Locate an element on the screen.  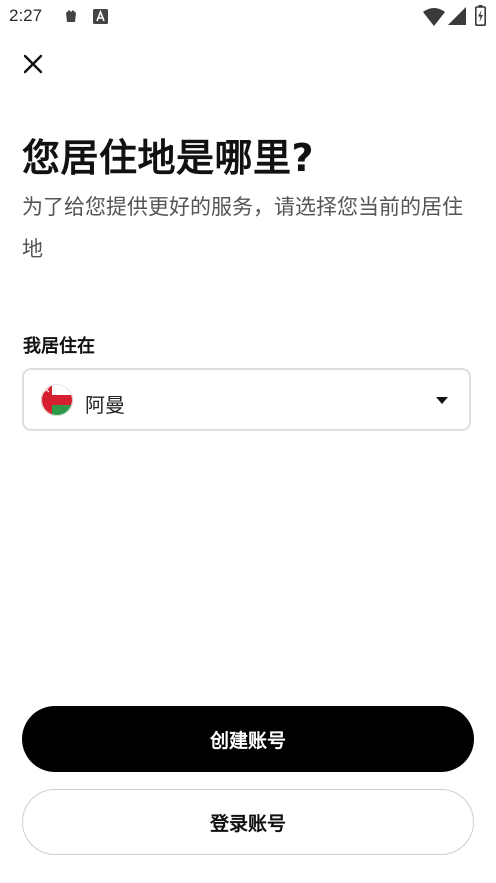
dropdown-arrow-icon is located at coordinates (442, 400).